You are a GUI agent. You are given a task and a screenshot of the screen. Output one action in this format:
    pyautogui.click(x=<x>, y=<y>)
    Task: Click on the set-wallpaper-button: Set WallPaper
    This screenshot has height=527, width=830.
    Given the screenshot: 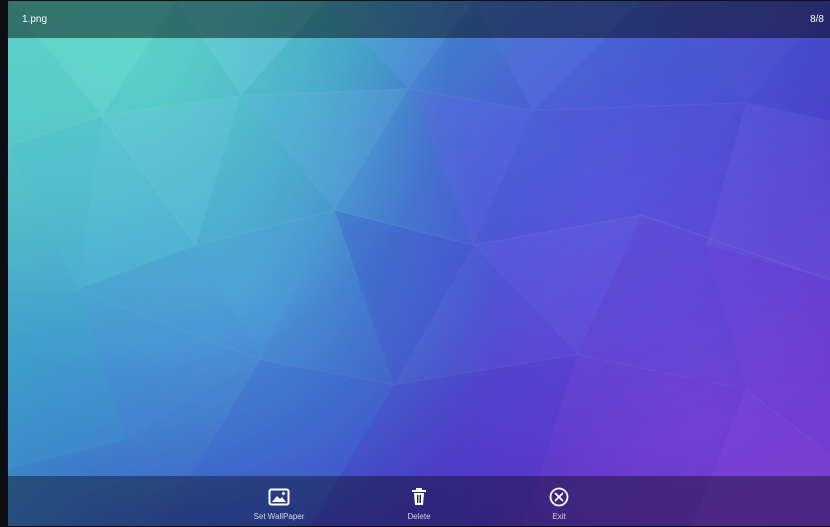 What is the action you would take?
    pyautogui.click(x=279, y=501)
    